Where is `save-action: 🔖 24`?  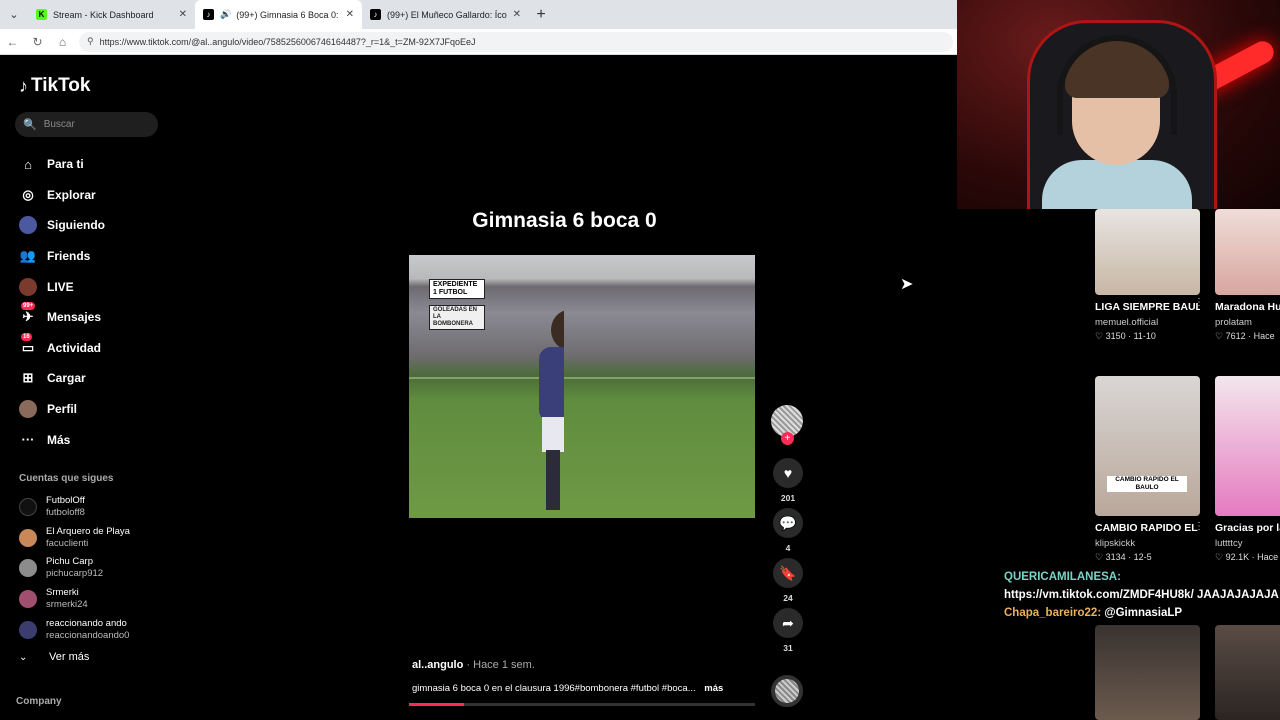 save-action: 🔖 24 is located at coordinates (788, 580).